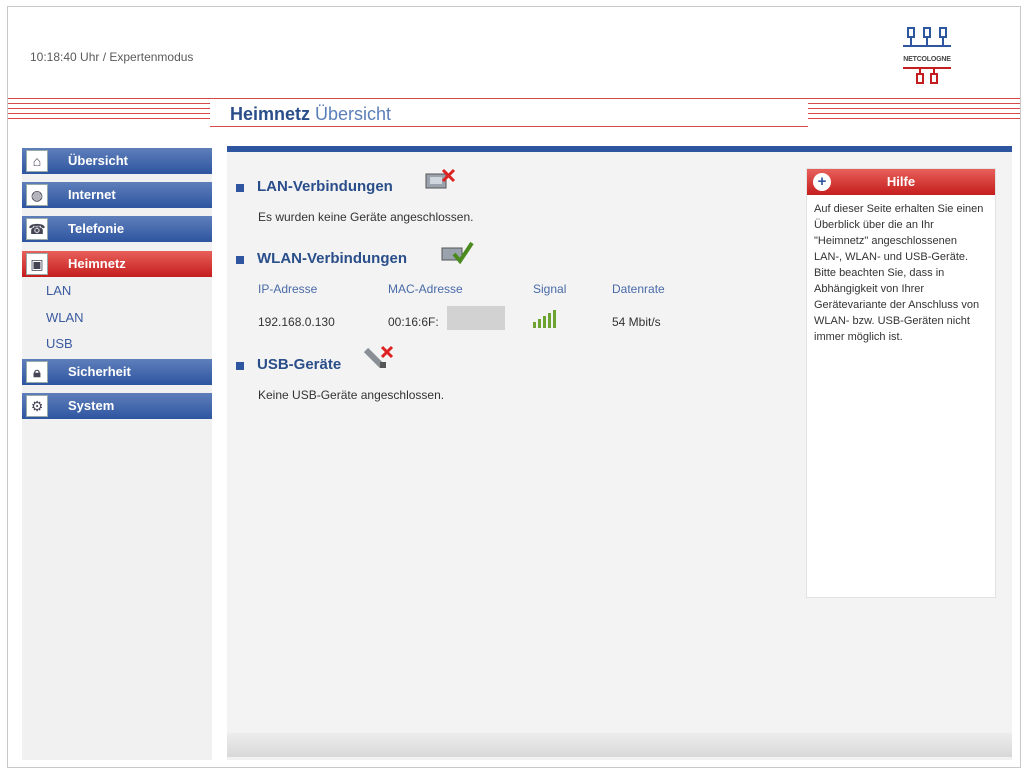  What do you see at coordinates (351, 395) in the screenshot?
I see `usb-status-text: Keine USB-Geräte angeschlossen.` at bounding box center [351, 395].